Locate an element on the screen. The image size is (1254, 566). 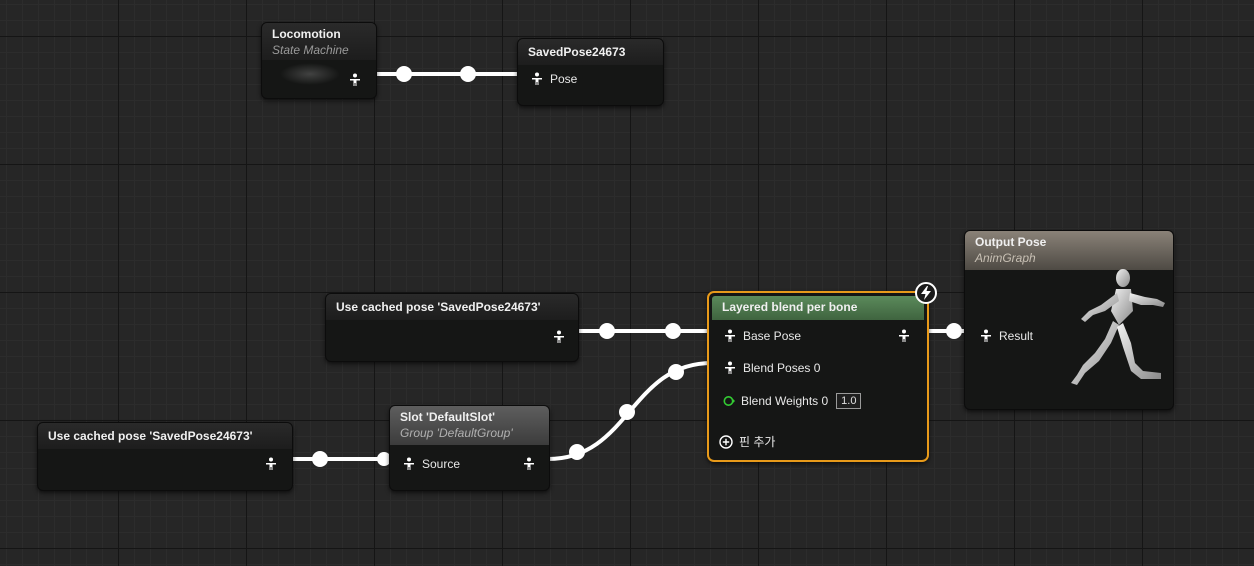
blend-weight-value-input: 1.0 is located at coordinates (849, 401).